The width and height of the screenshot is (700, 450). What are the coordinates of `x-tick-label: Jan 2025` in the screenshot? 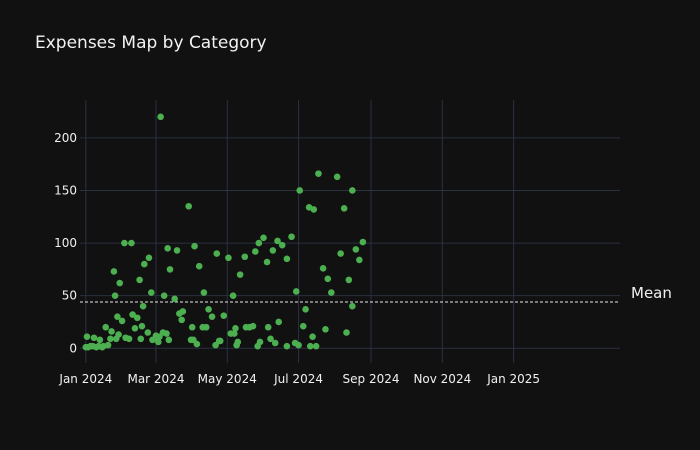 It's located at (513, 379).